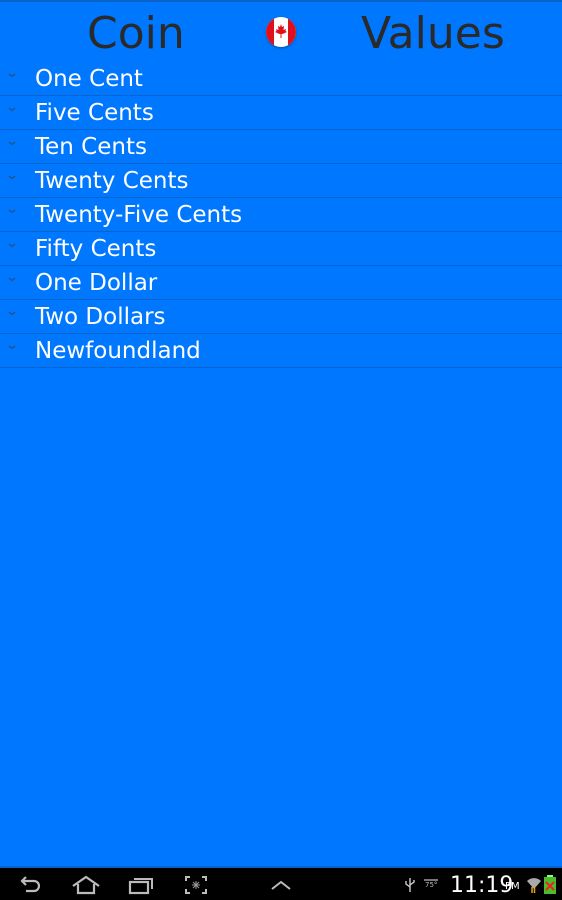  What do you see at coordinates (512, 886) in the screenshot?
I see `clock-ampm: PM` at bounding box center [512, 886].